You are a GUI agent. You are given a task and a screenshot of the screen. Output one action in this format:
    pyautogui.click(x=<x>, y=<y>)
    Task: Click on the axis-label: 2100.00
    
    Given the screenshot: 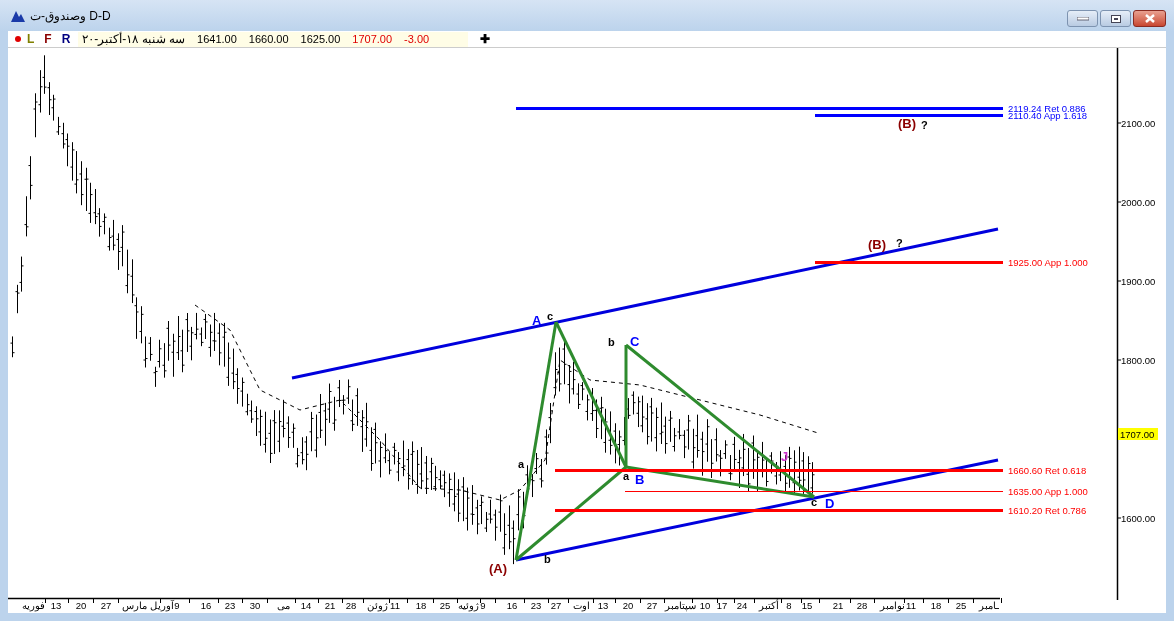 What is the action you would take?
    pyautogui.click(x=1138, y=123)
    